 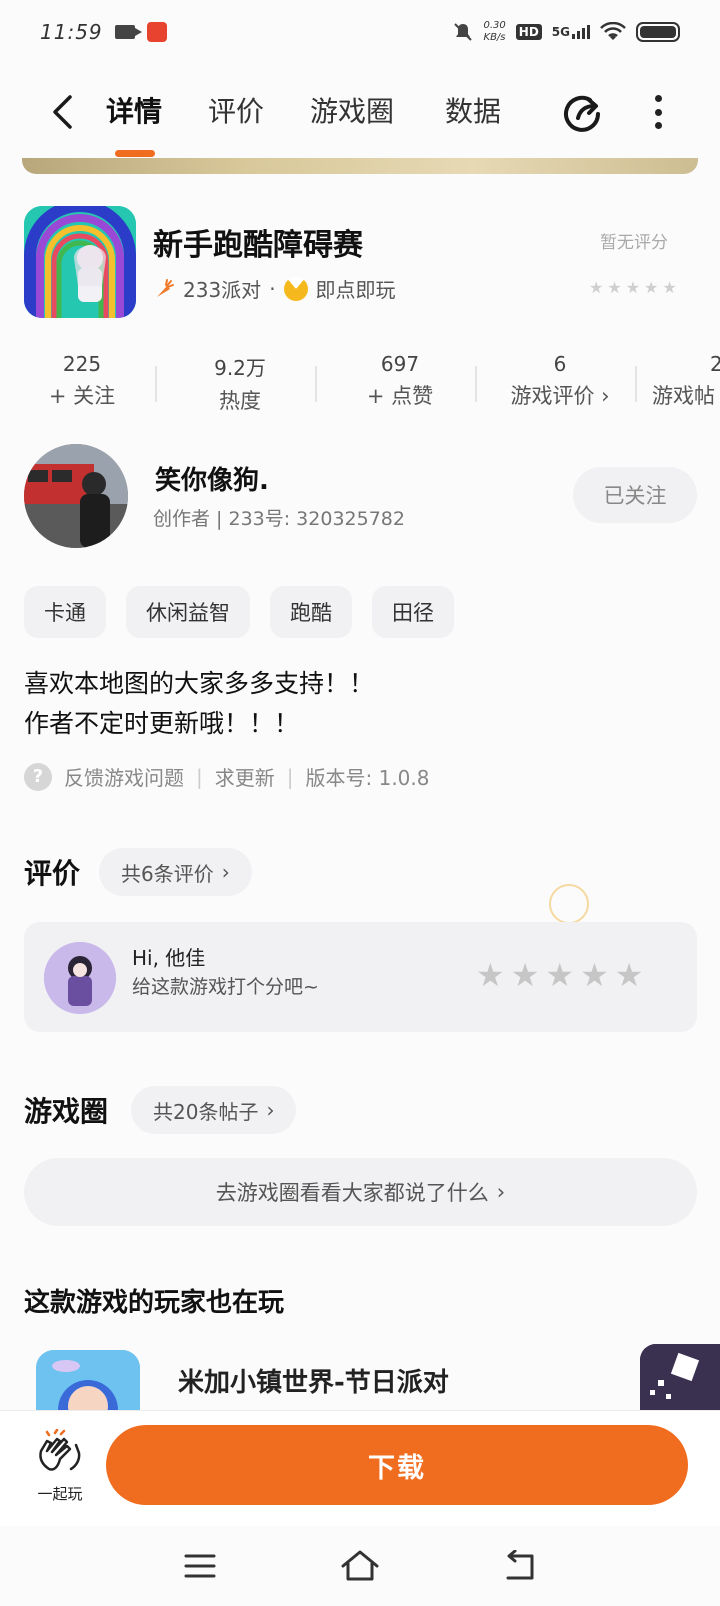 I want to click on play-mode: 即点即玩, so click(x=355, y=290).